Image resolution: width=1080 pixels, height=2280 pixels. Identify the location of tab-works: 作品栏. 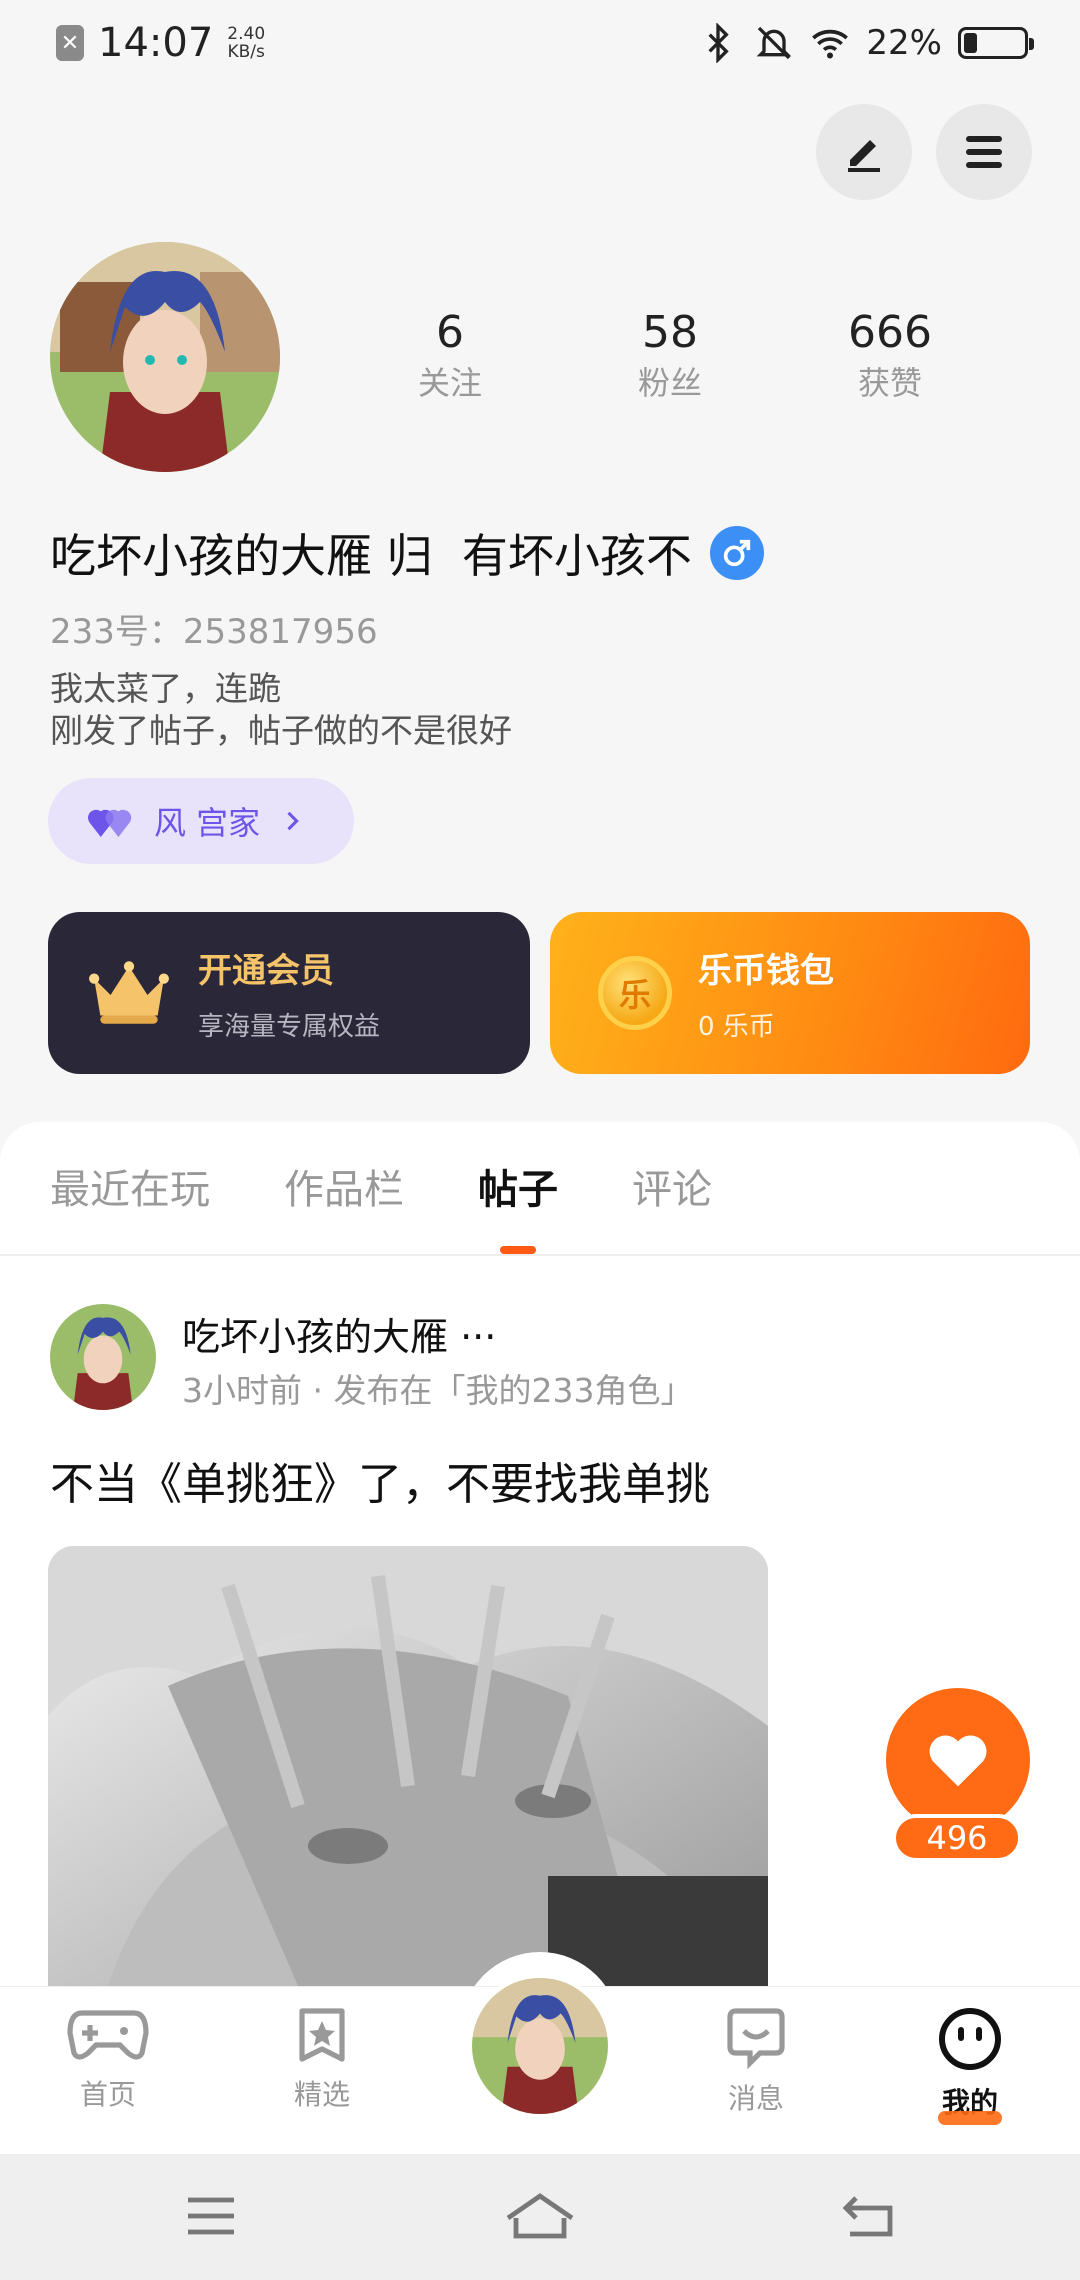
(344, 1188).